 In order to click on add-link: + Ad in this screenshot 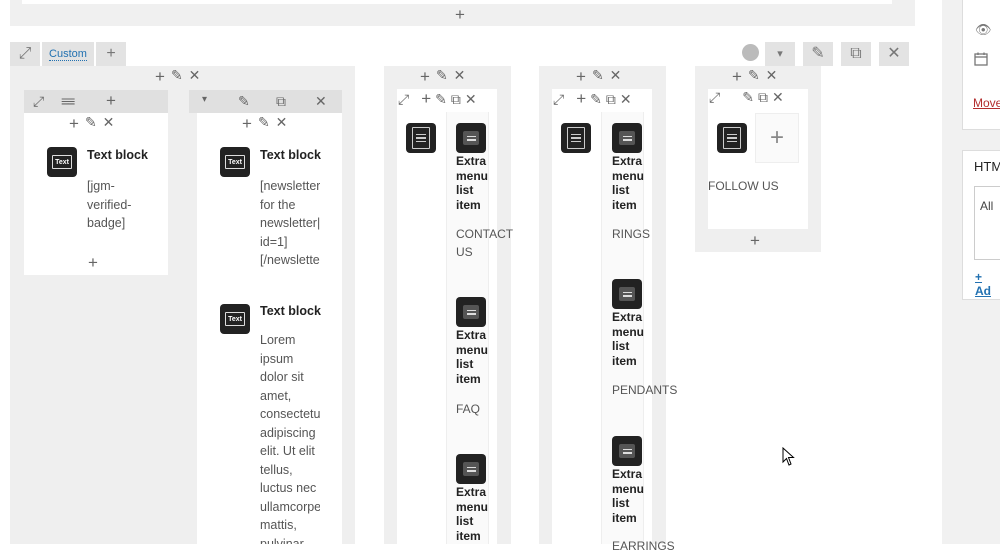, I will do `click(987, 284)`.